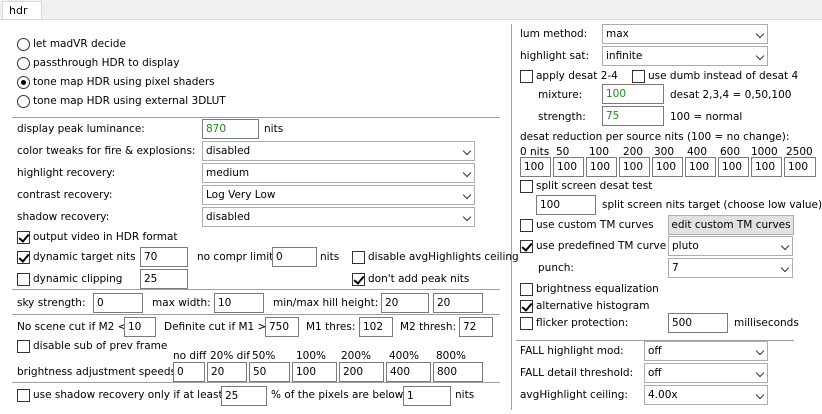  What do you see at coordinates (23, 257) in the screenshot?
I see `dynamic-target-checkbox` at bounding box center [23, 257].